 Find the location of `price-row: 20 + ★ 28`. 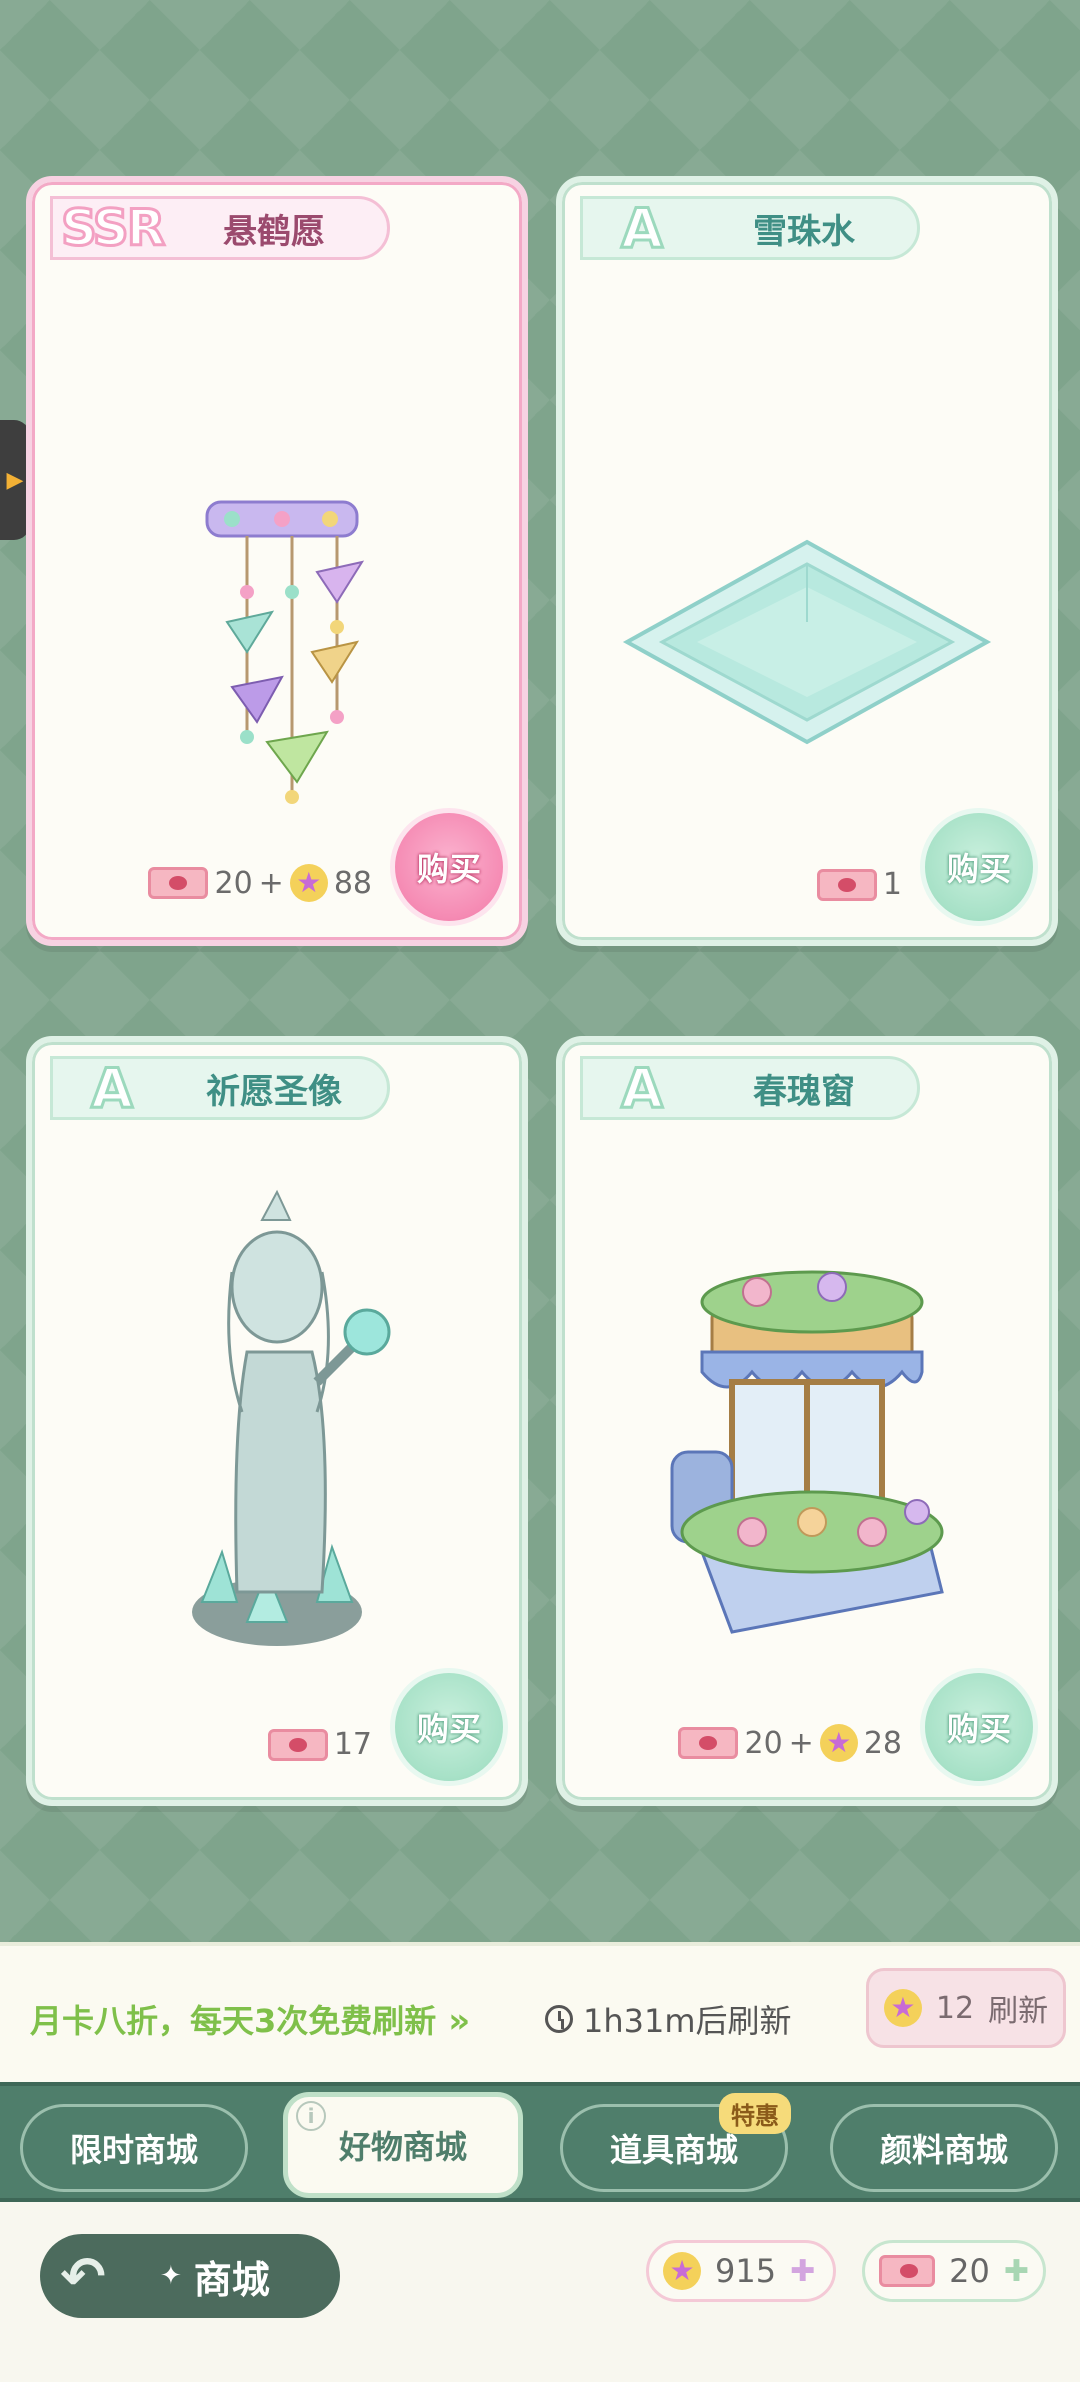

price-row: 20 + ★ 28 is located at coordinates (790, 1743).